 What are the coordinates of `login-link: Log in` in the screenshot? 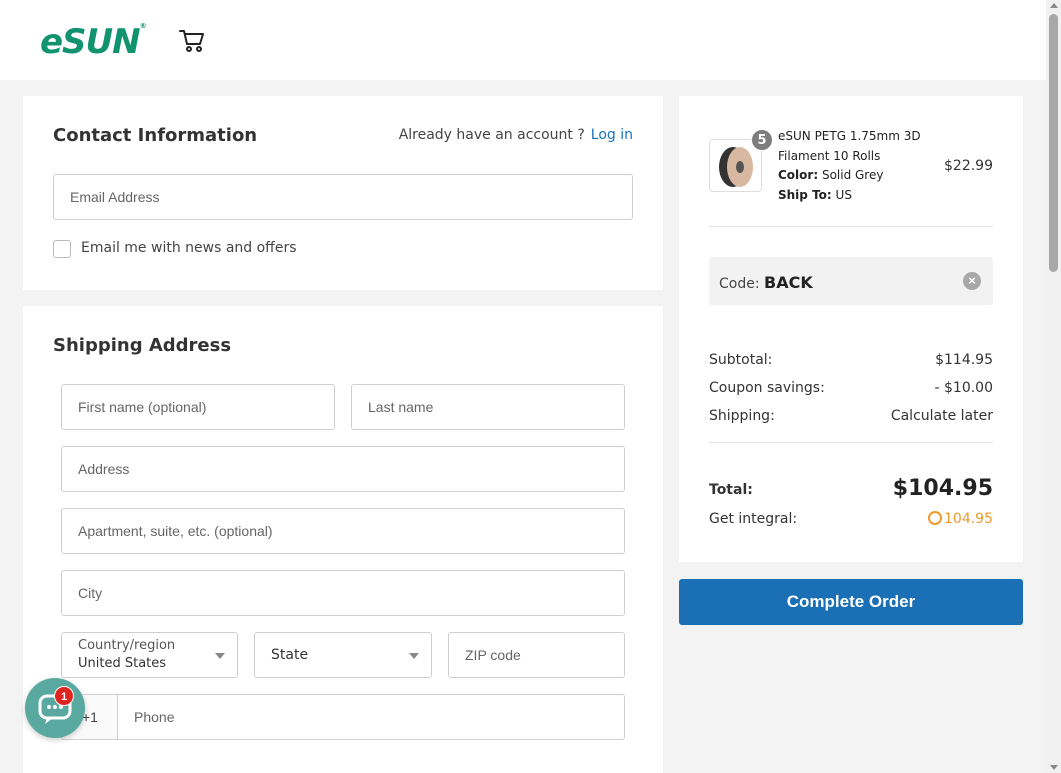 It's located at (612, 135).